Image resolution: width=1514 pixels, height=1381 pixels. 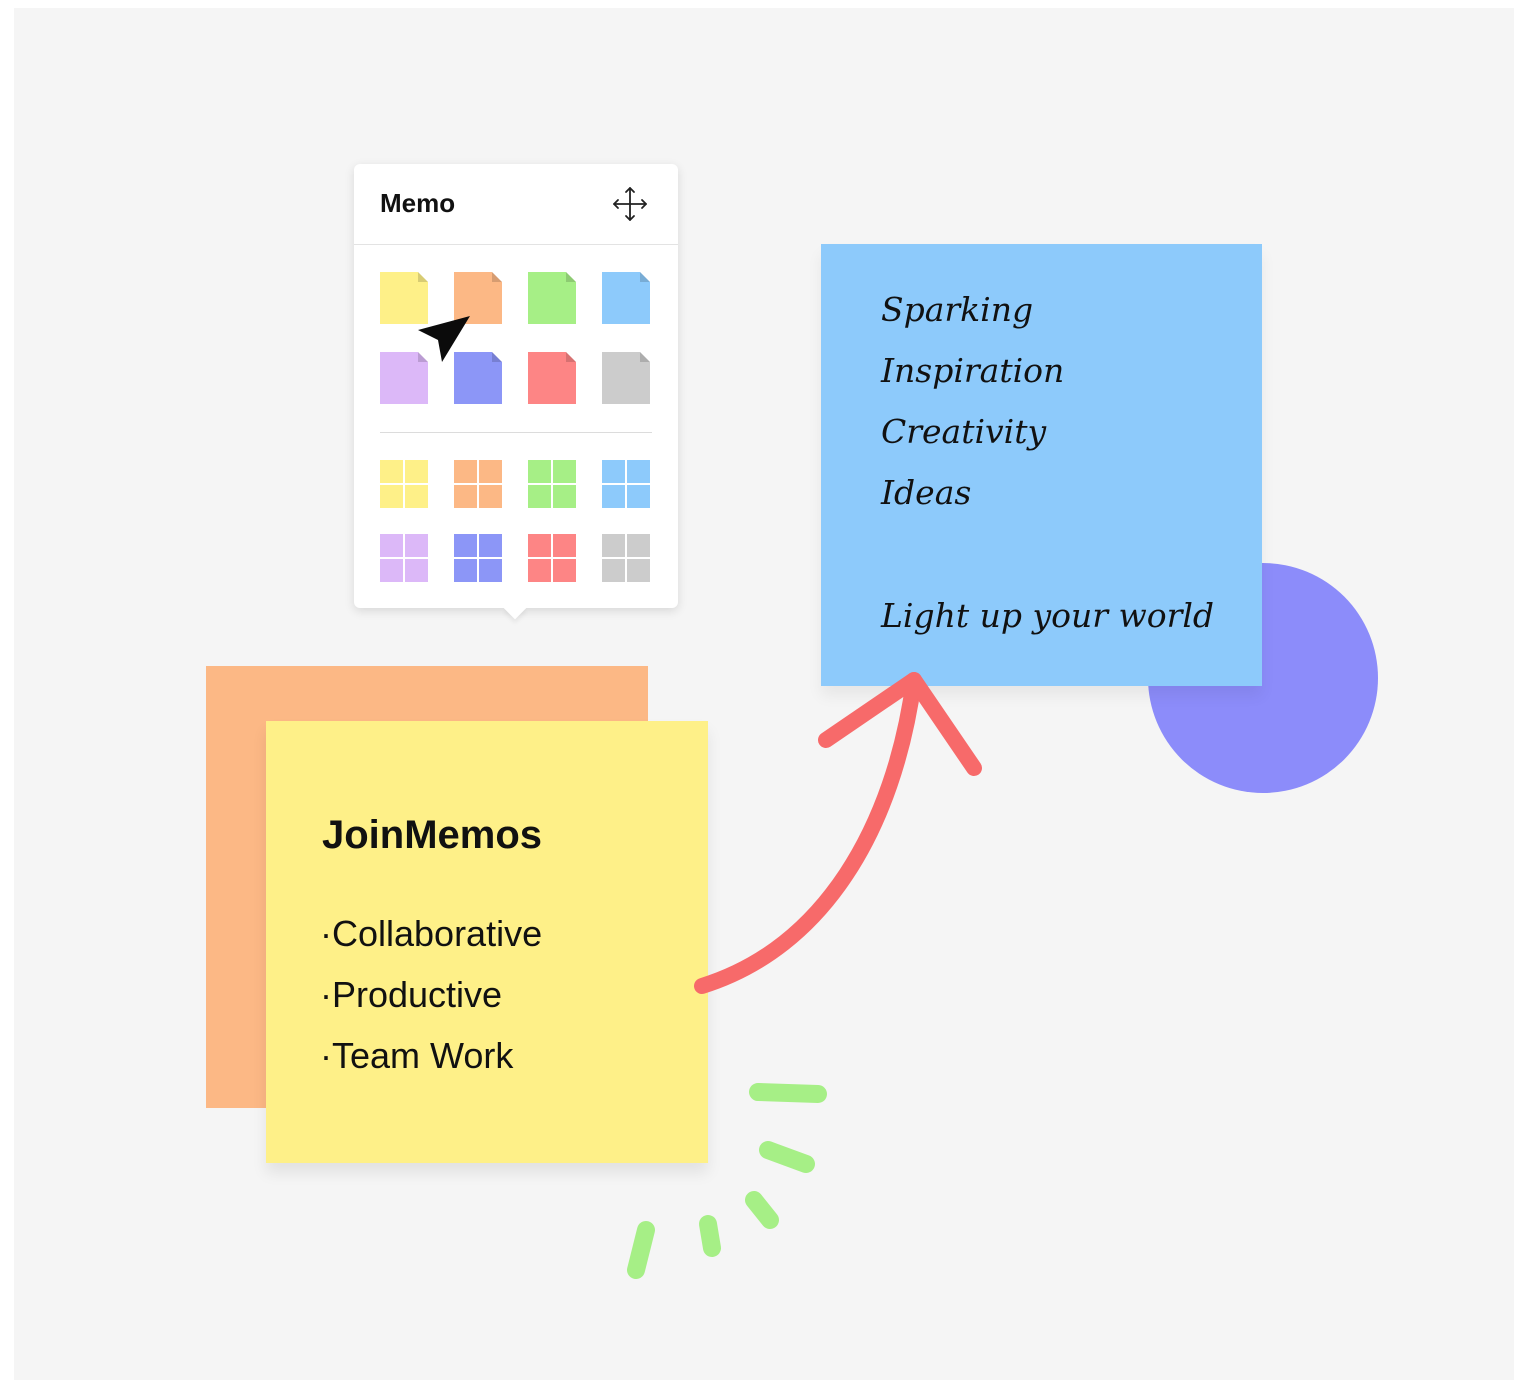 What do you see at coordinates (630, 204) in the screenshot?
I see `move-arrows-icon` at bounding box center [630, 204].